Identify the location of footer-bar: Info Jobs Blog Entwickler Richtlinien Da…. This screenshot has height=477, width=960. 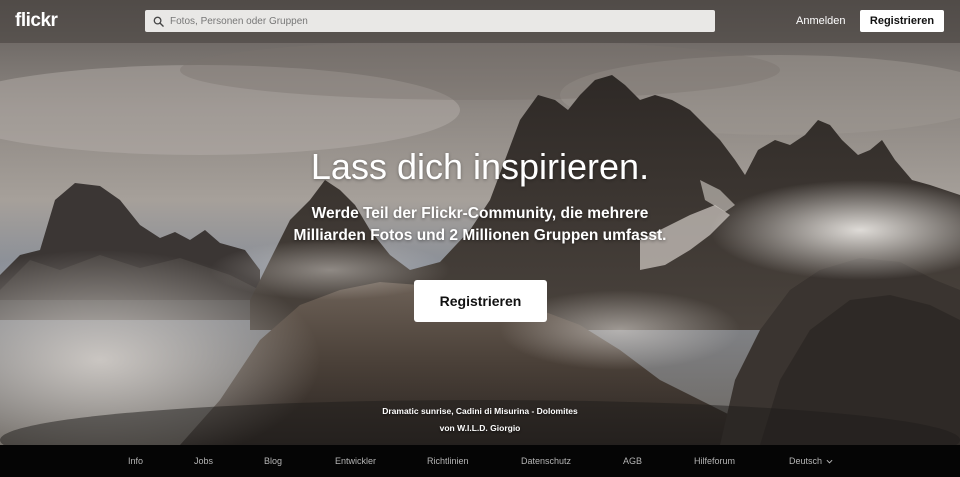
(480, 461).